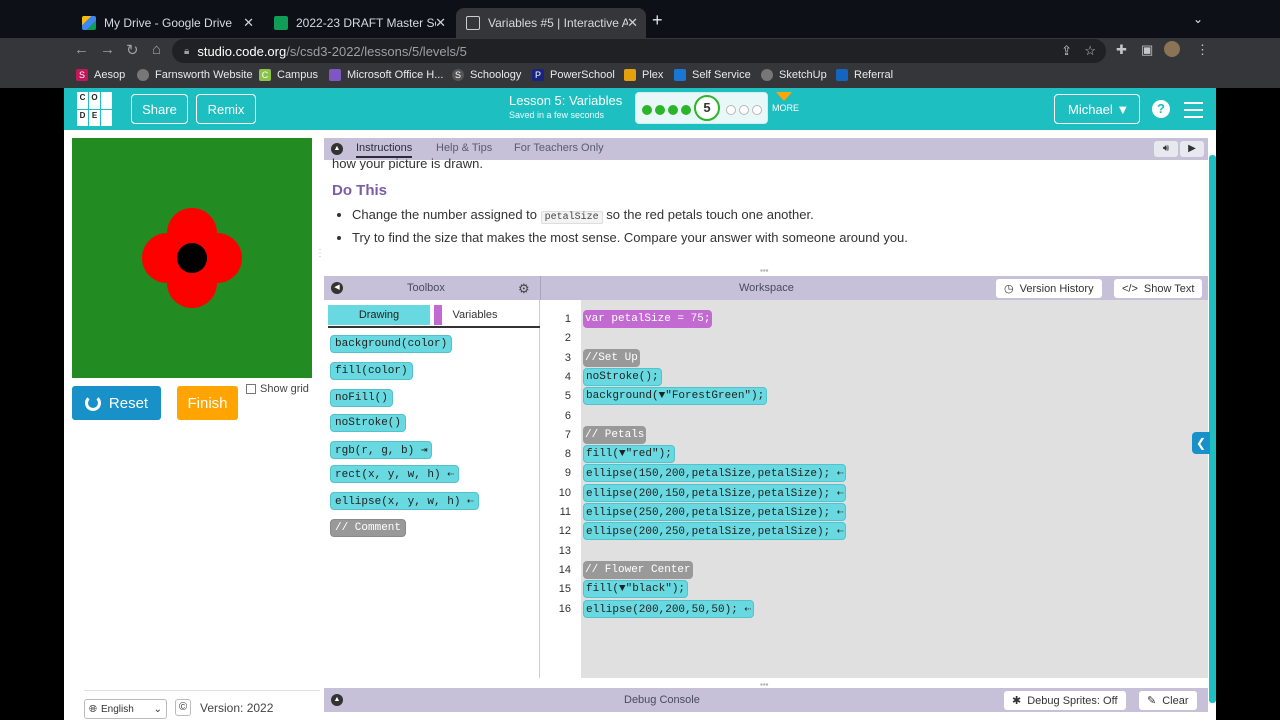 This screenshot has height=720, width=1280. I want to click on play-icon: ▶, so click(1192, 149).